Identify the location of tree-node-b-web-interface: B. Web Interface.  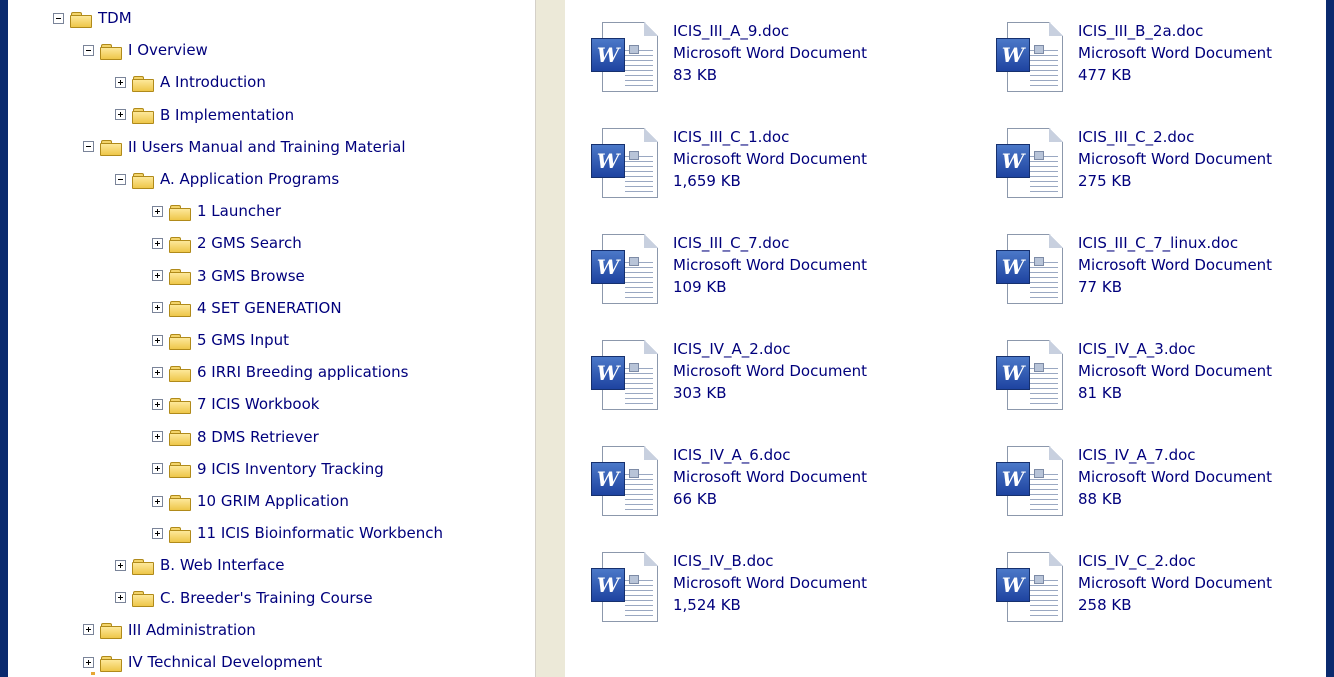
(199, 565).